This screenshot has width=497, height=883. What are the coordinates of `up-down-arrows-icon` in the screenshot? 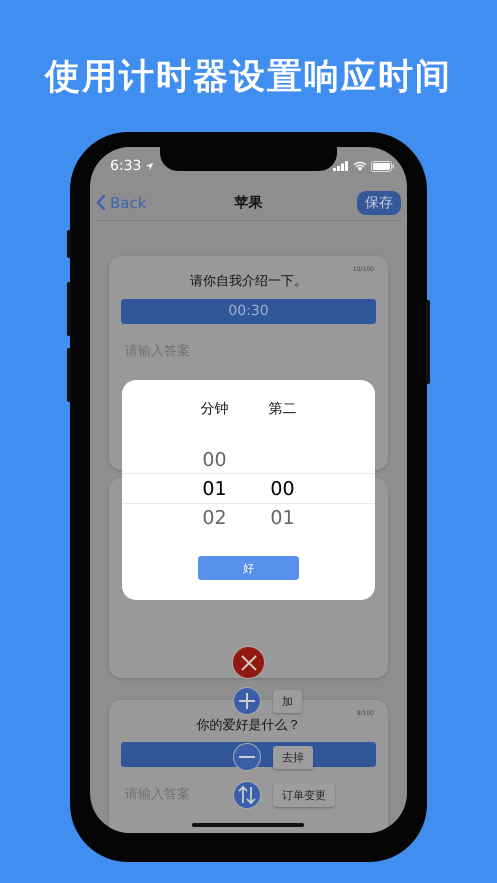 It's located at (247, 795).